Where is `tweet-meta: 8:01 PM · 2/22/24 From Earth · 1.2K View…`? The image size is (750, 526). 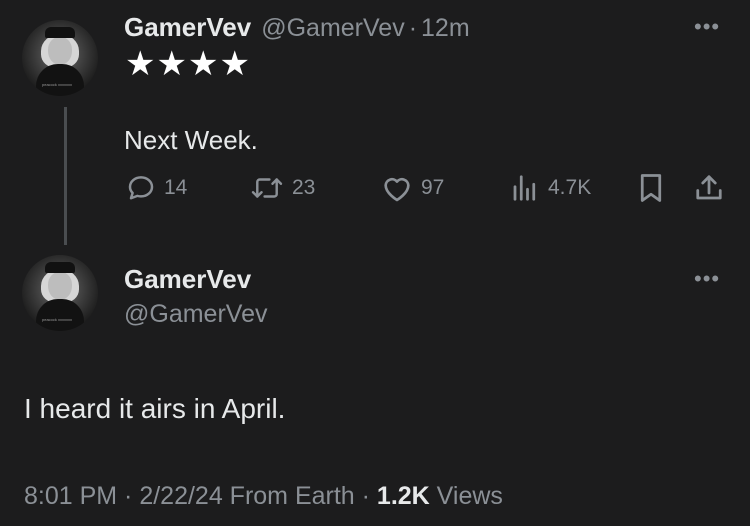 tweet-meta: 8:01 PM · 2/22/24 From Earth · 1.2K View… is located at coordinates (263, 496).